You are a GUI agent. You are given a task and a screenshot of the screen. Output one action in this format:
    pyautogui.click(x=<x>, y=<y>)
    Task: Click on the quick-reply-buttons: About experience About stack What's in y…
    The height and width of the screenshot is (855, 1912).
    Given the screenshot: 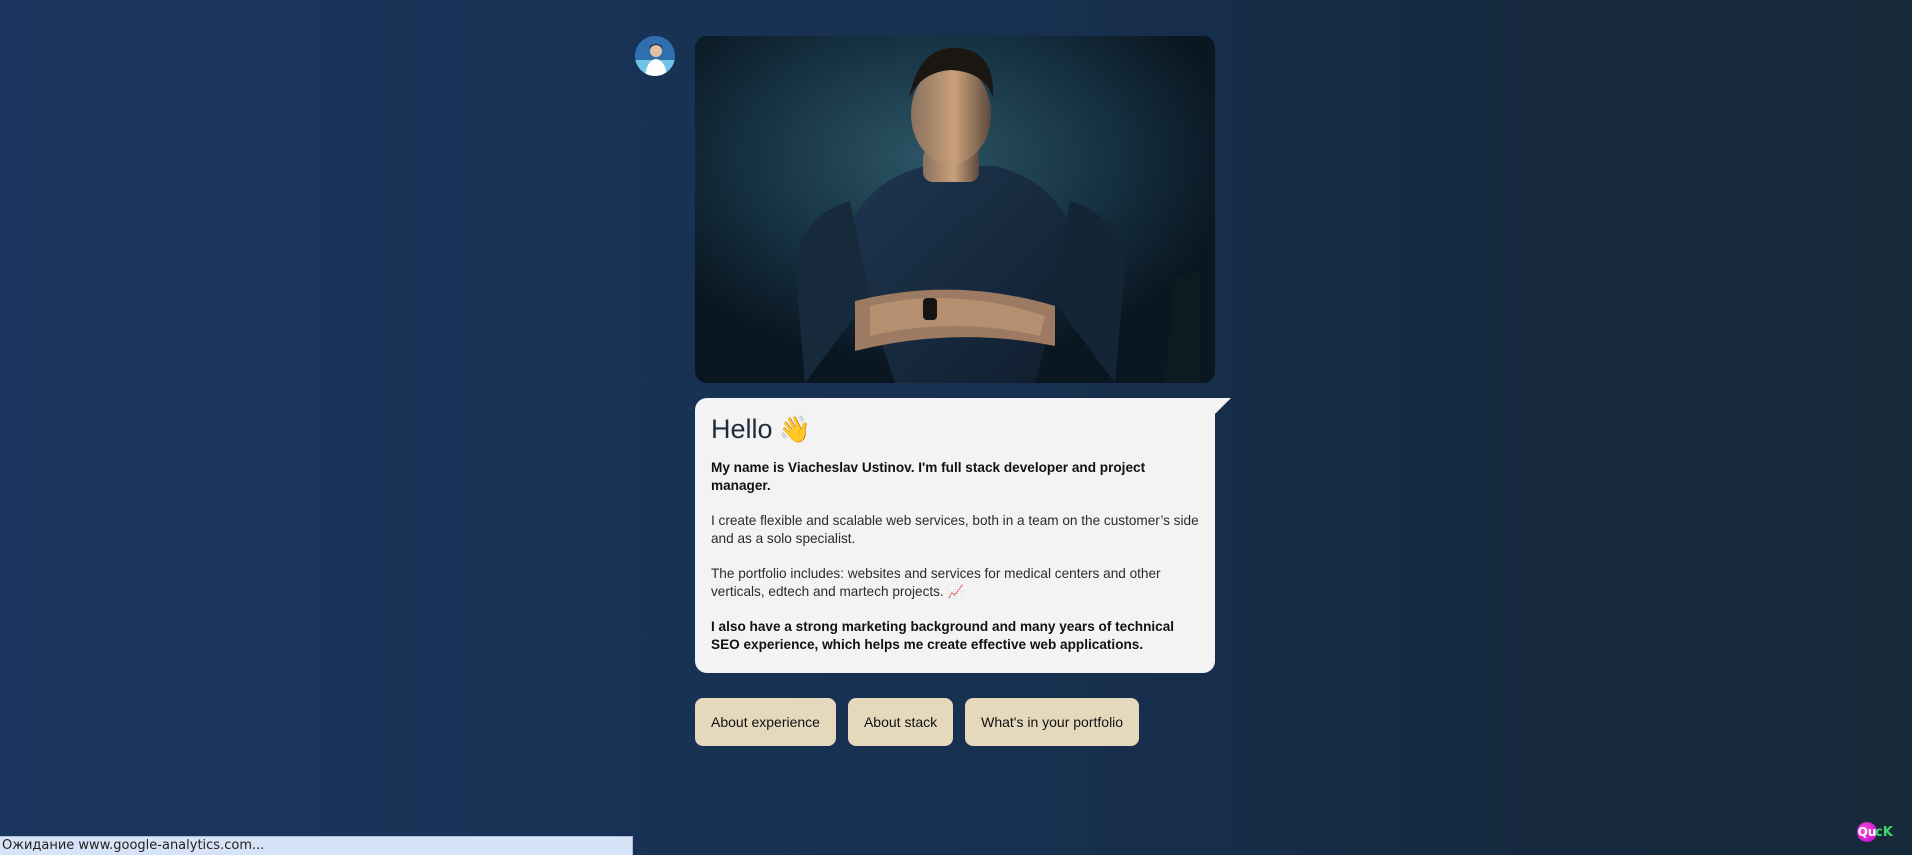 What is the action you would take?
    pyautogui.click(x=917, y=722)
    